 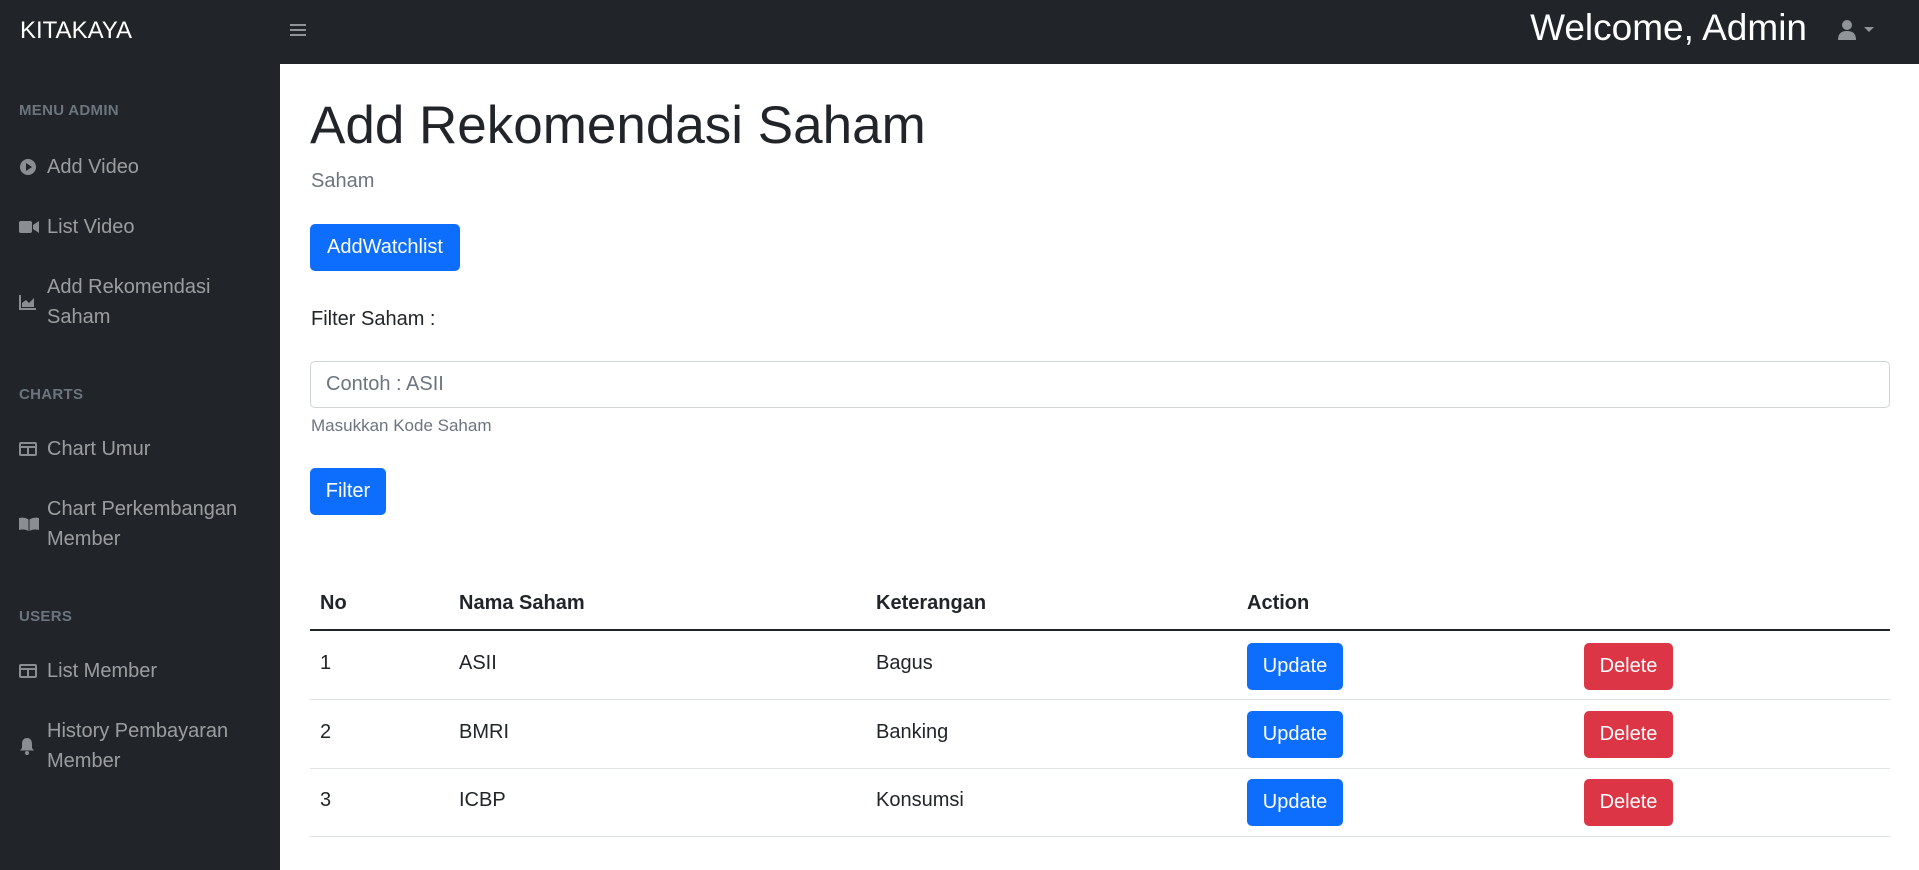 What do you see at coordinates (920, 800) in the screenshot?
I see `cell-keterangan: Konsumsi` at bounding box center [920, 800].